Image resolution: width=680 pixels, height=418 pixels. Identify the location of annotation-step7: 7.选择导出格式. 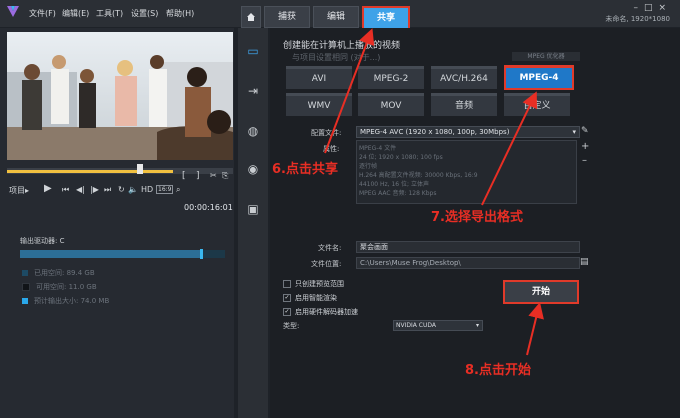
(477, 217).